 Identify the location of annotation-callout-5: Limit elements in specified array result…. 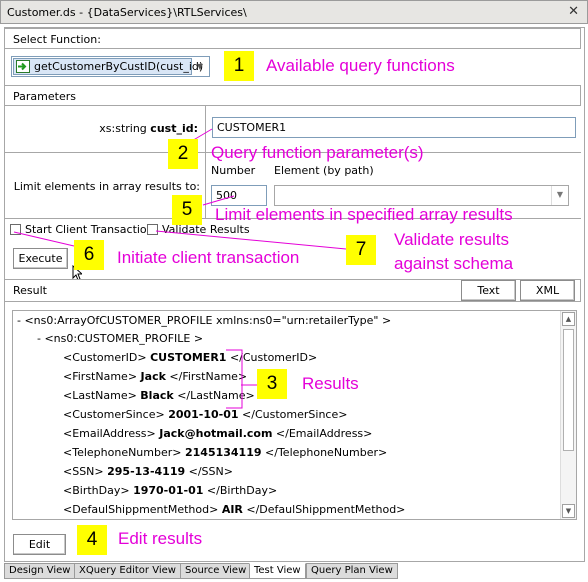
(364, 214).